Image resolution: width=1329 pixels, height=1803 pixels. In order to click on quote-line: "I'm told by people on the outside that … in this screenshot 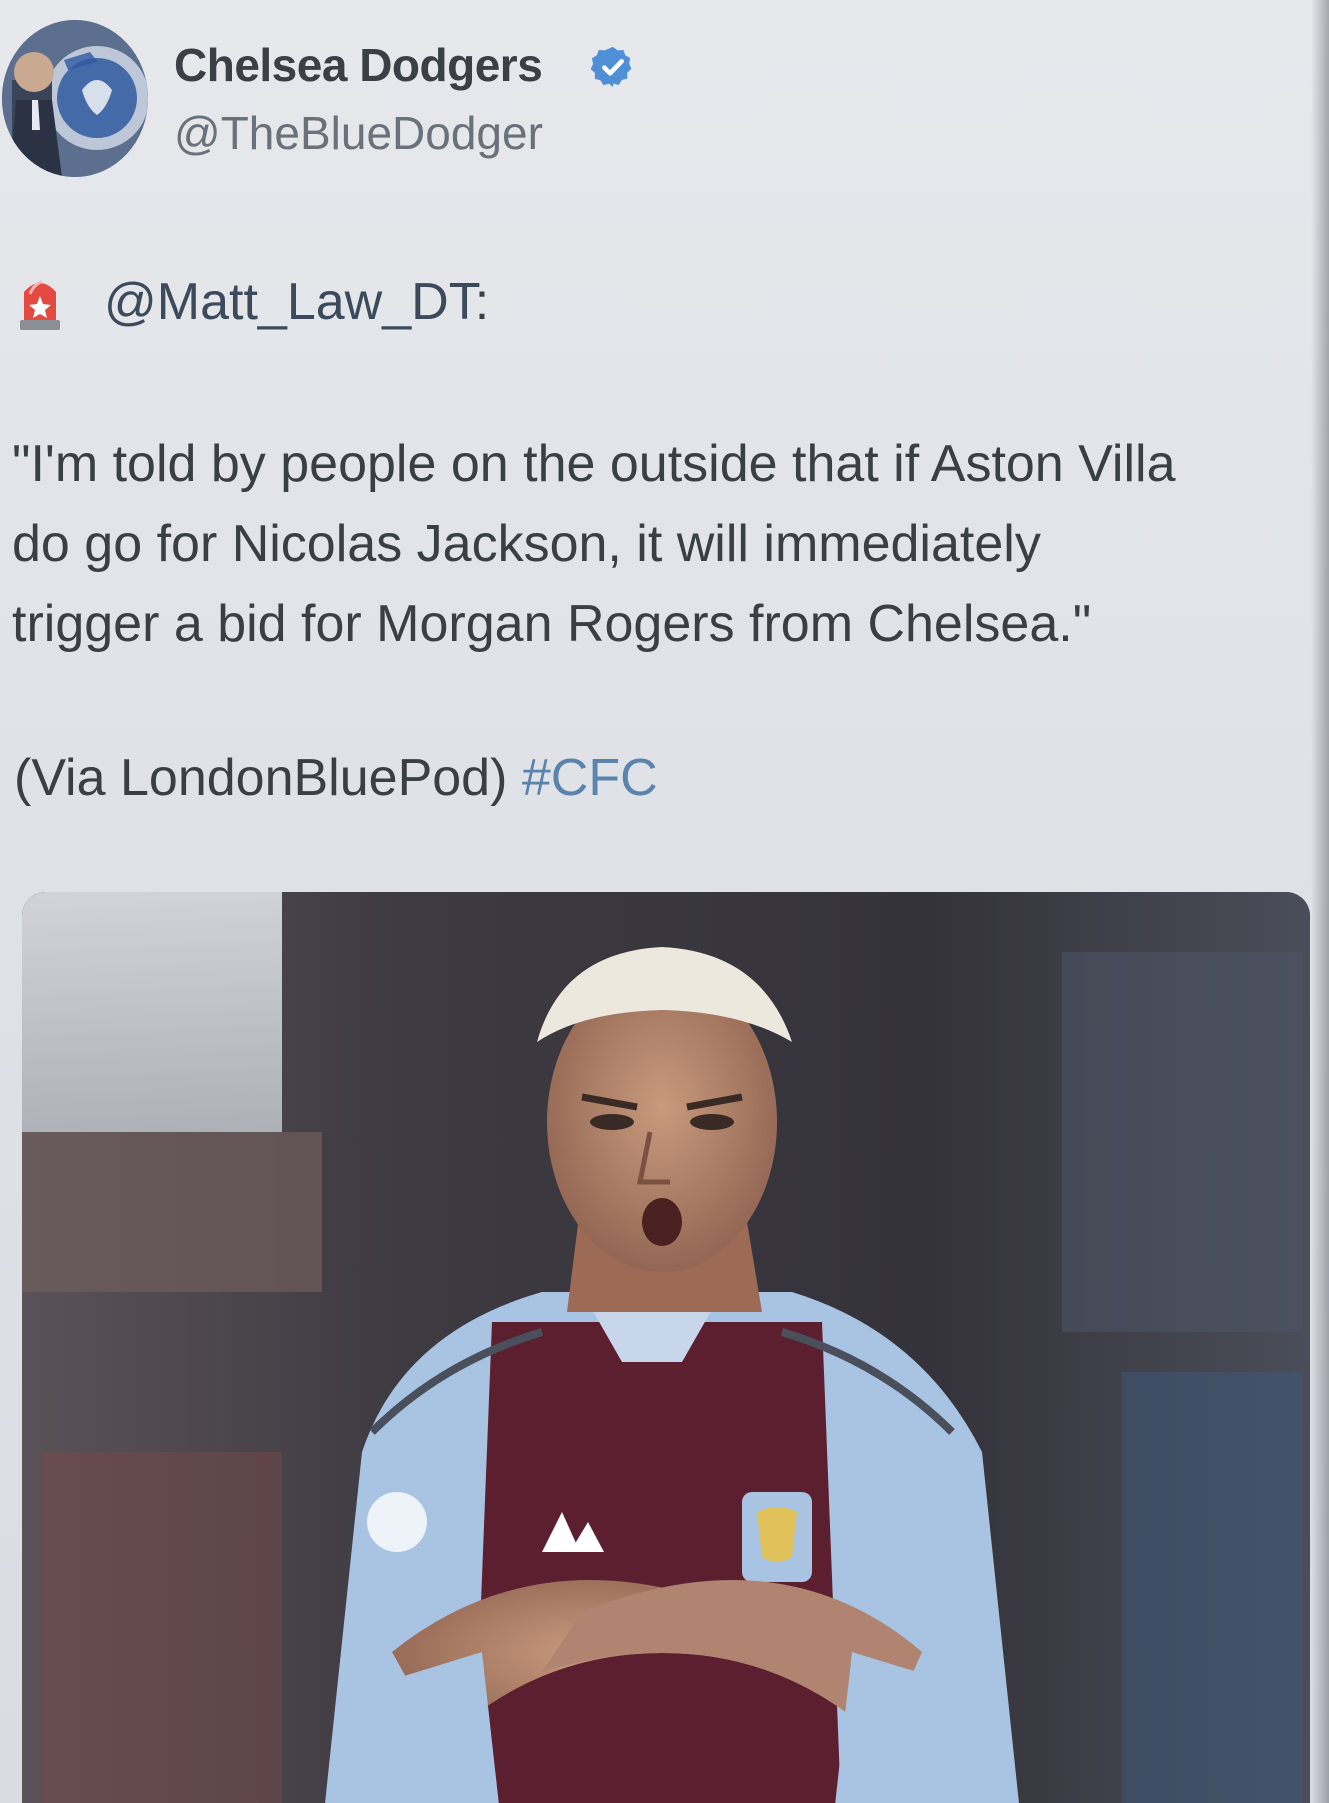, I will do `click(594, 464)`.